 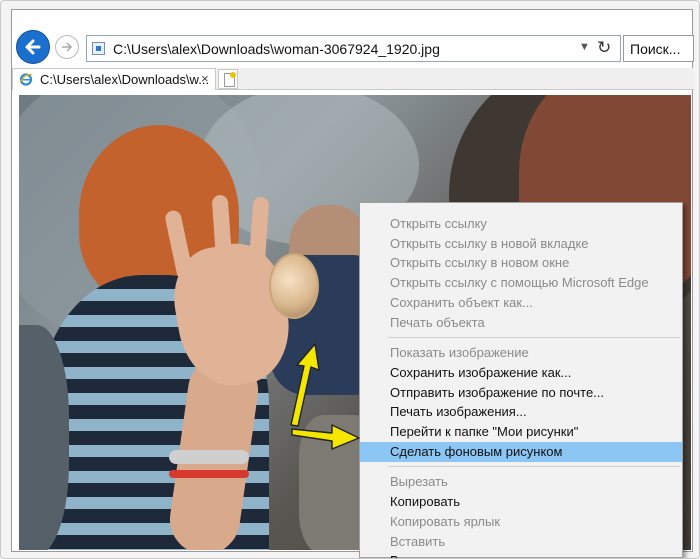 I want to click on chevron-down-icon: ▼, so click(x=584, y=47).